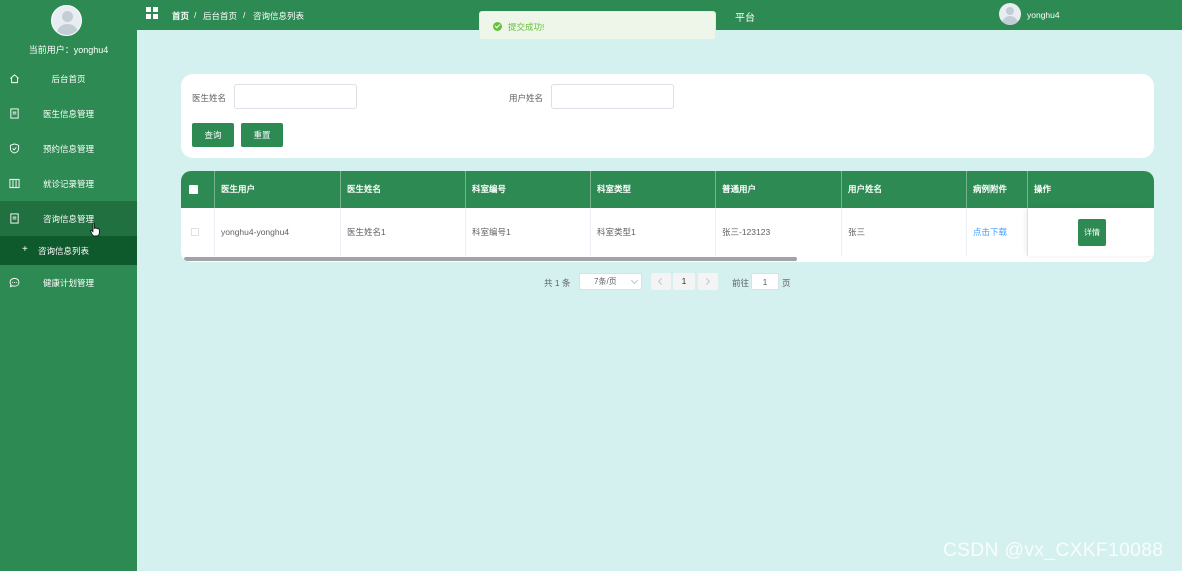 The height and width of the screenshot is (571, 1182). Describe the element at coordinates (278, 232) in the screenshot. I see `cell-doctor-user: yonghu4-yonghu4` at that location.